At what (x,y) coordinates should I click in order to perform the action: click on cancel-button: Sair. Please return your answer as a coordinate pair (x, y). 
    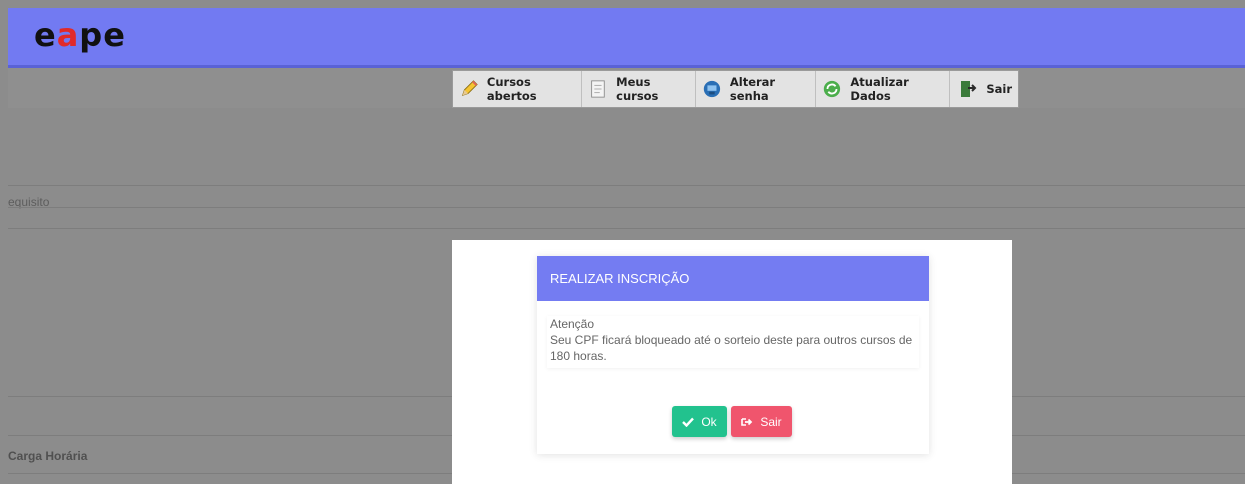
    Looking at the image, I should click on (761, 421).